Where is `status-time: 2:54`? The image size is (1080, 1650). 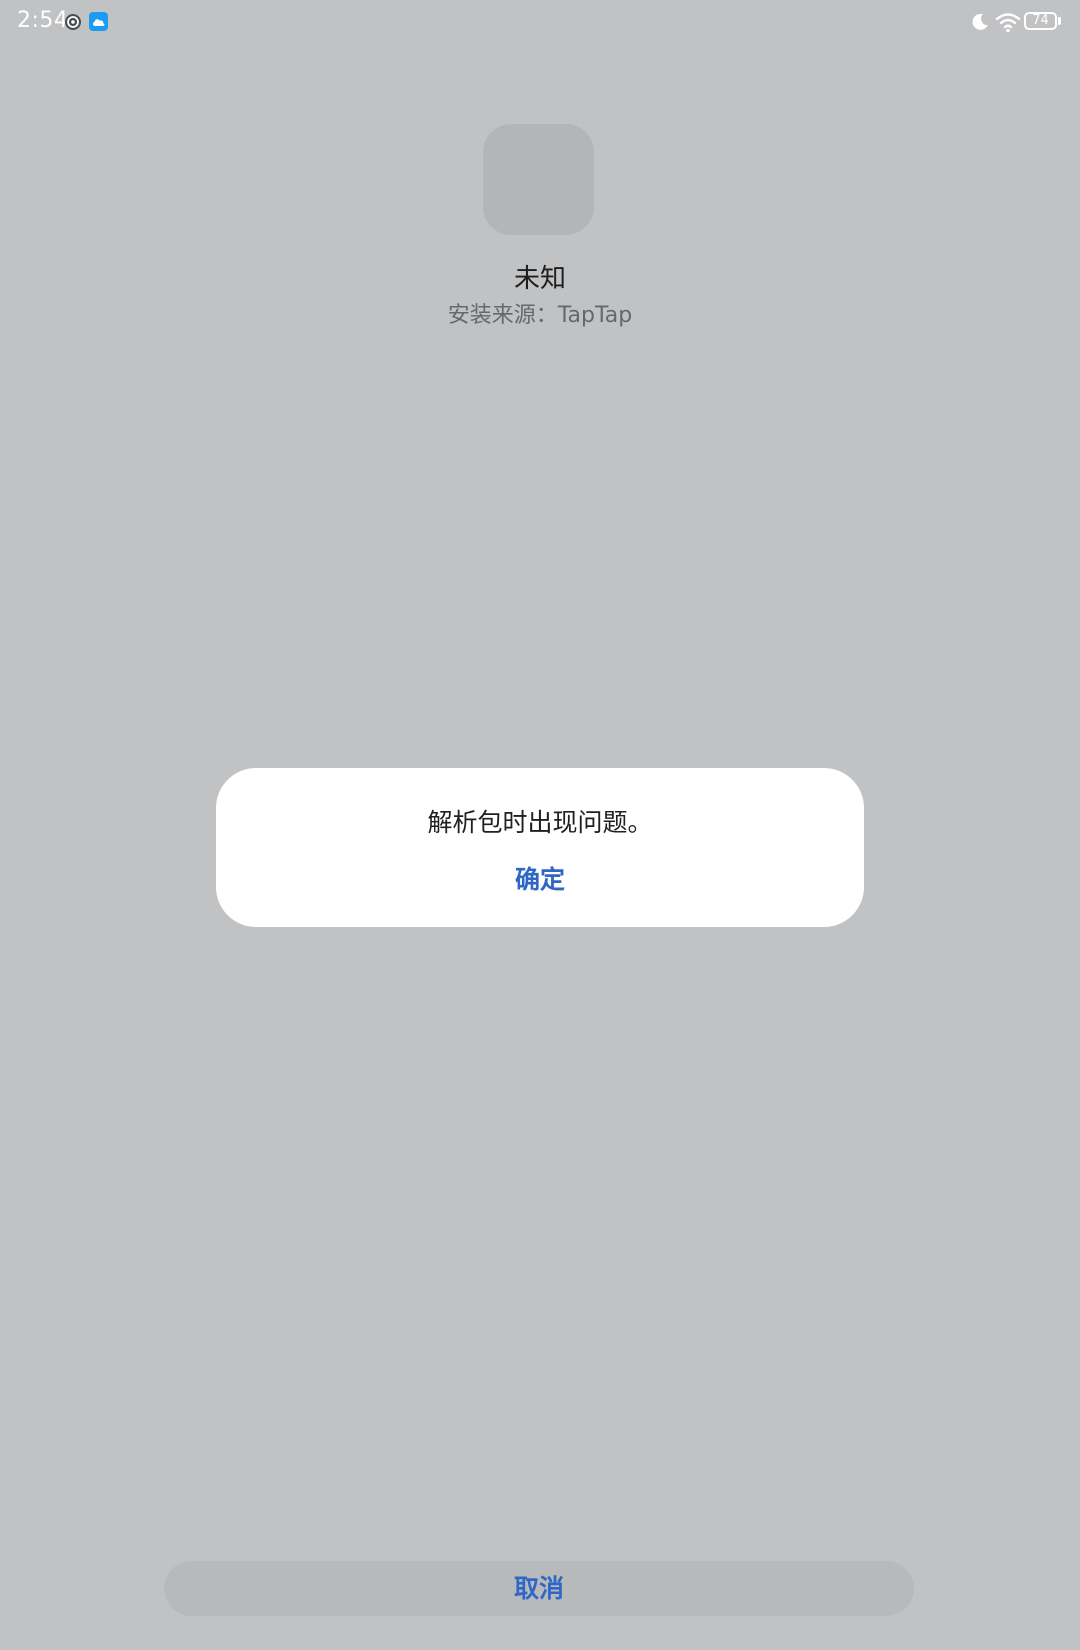 status-time: 2:54 is located at coordinates (43, 20).